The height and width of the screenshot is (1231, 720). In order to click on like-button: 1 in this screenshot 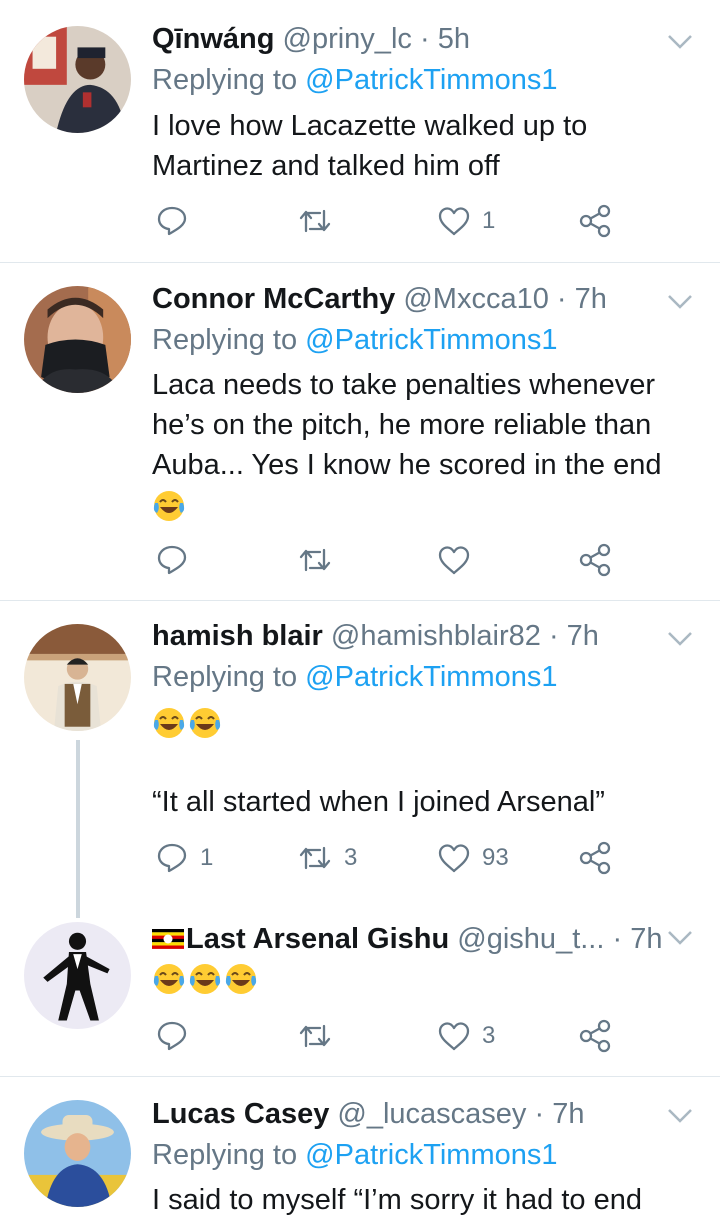, I will do `click(466, 221)`.